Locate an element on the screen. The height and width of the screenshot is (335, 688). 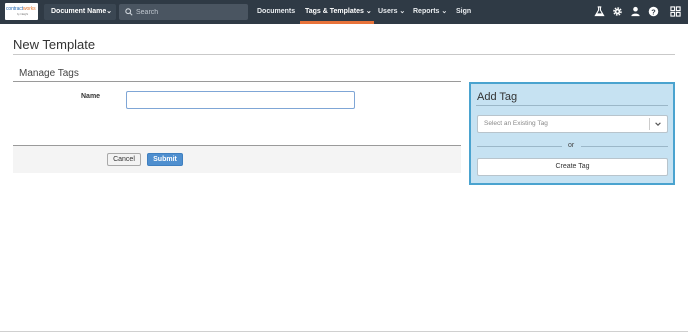
existing-tag-placeholder: Select an Existing Tag is located at coordinates (516, 123).